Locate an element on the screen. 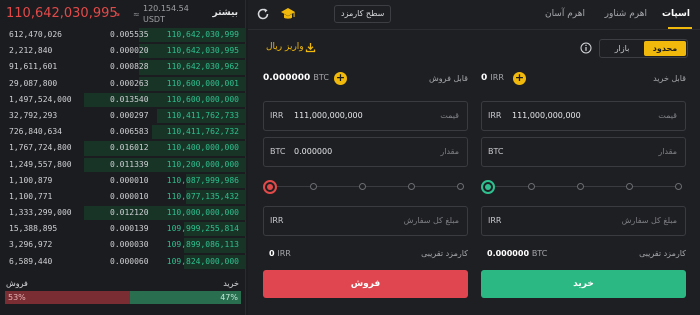  orderbook-row: 32,792,293 0.000297 110,411,762,733 is located at coordinates (123, 116).